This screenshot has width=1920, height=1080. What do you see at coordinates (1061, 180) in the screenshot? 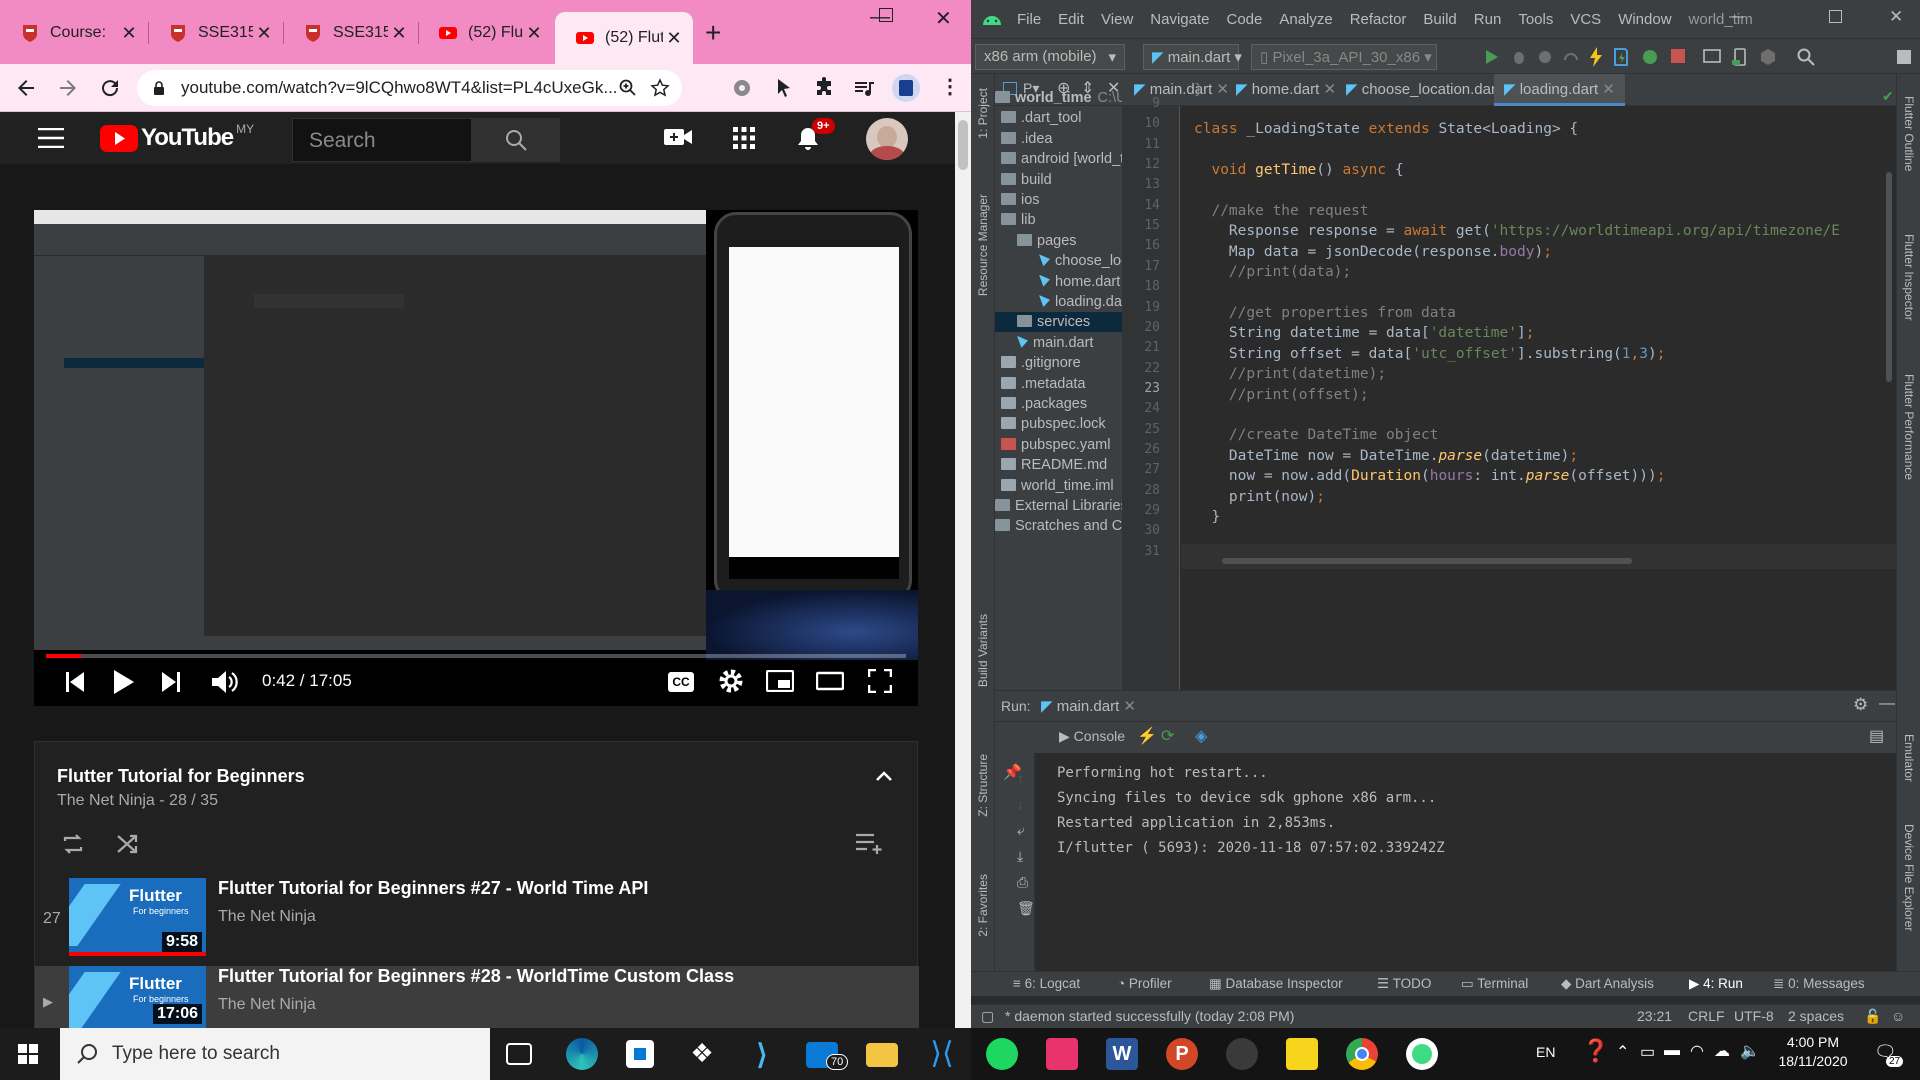
I see `tree-item: build` at bounding box center [1061, 180].